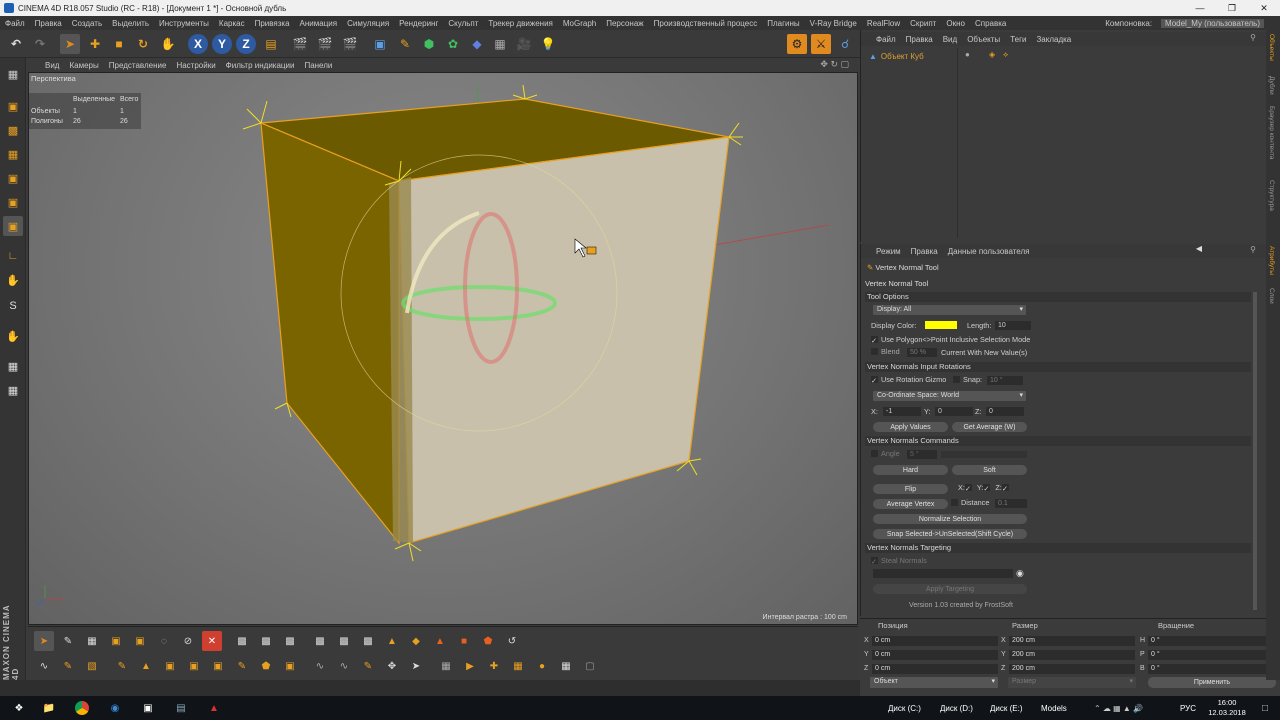 This screenshot has height=720, width=1280. What do you see at coordinates (494, 666) in the screenshot?
I see `add-point-icon: ✚` at bounding box center [494, 666].